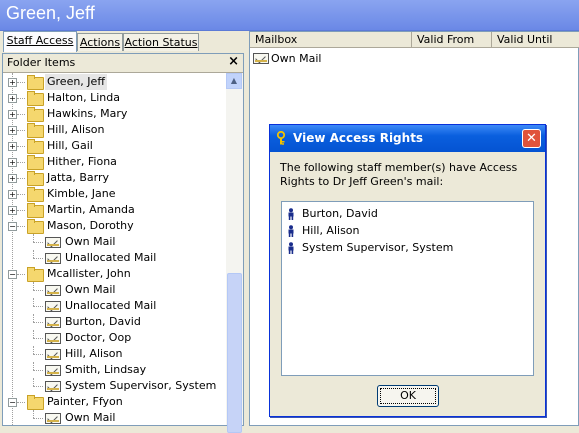 The width and height of the screenshot is (579, 433). What do you see at coordinates (233, 61) in the screenshot?
I see `panel-close-icon: ×` at bounding box center [233, 61].